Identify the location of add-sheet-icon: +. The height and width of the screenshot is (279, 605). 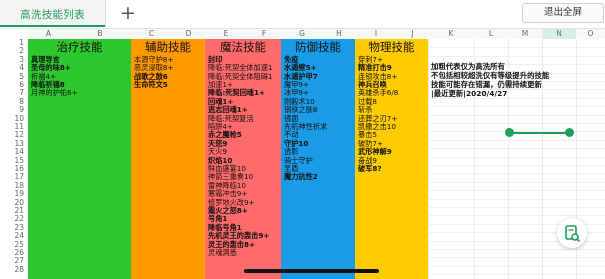
(128, 13).